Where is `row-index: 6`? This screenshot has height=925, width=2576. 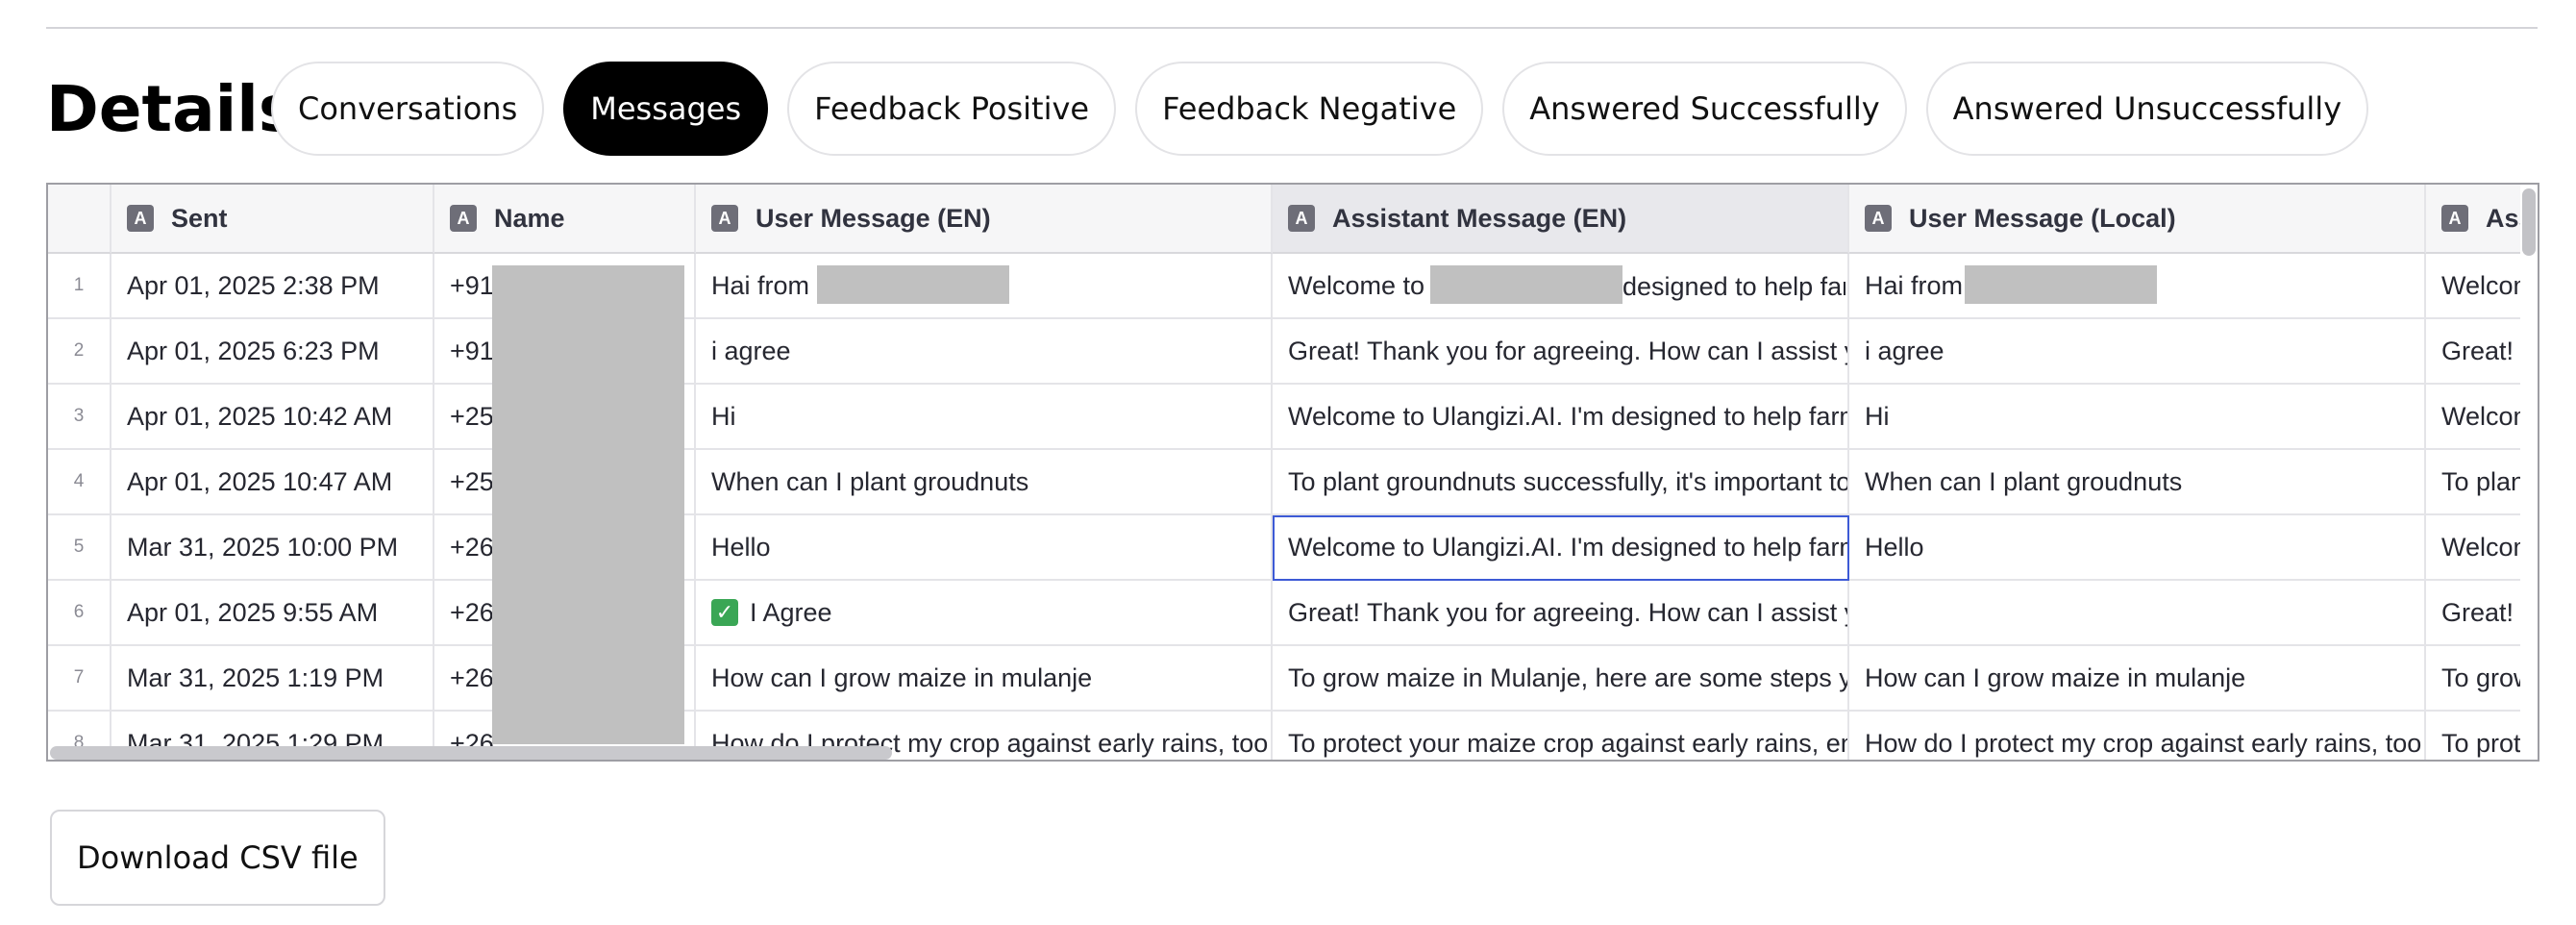
row-index: 6 is located at coordinates (79, 614).